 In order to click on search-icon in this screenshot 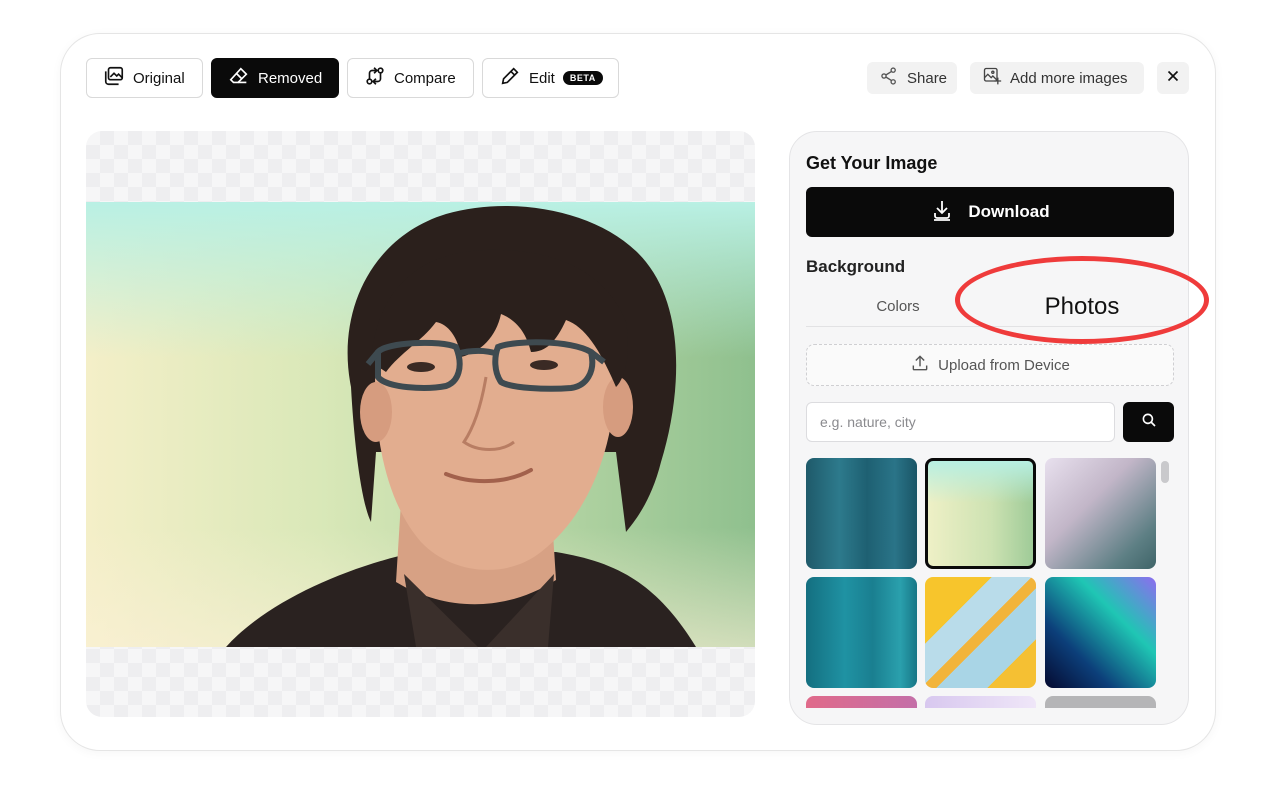, I will do `click(1149, 422)`.